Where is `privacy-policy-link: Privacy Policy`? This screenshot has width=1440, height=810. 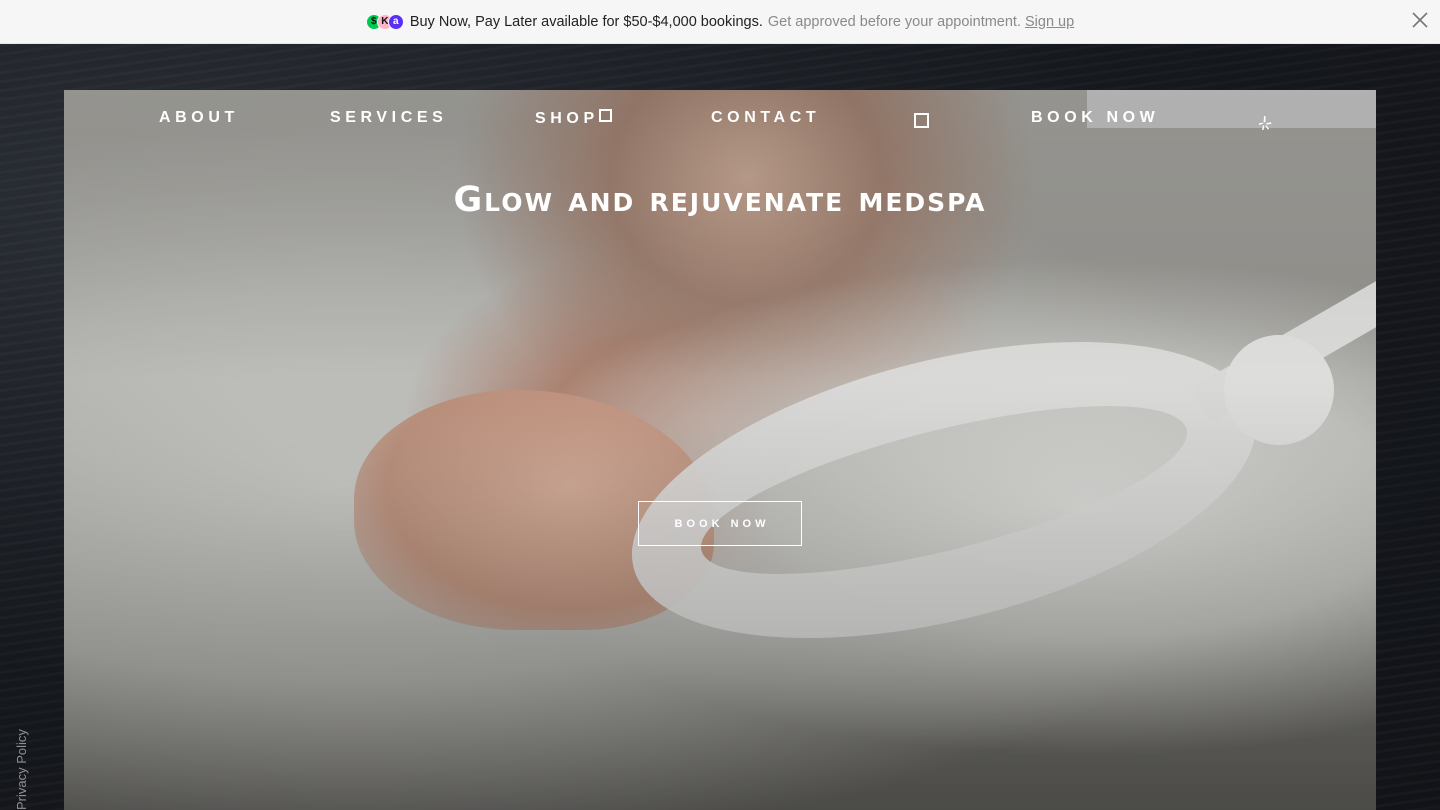
privacy-policy-link: Privacy Policy is located at coordinates (21, 769).